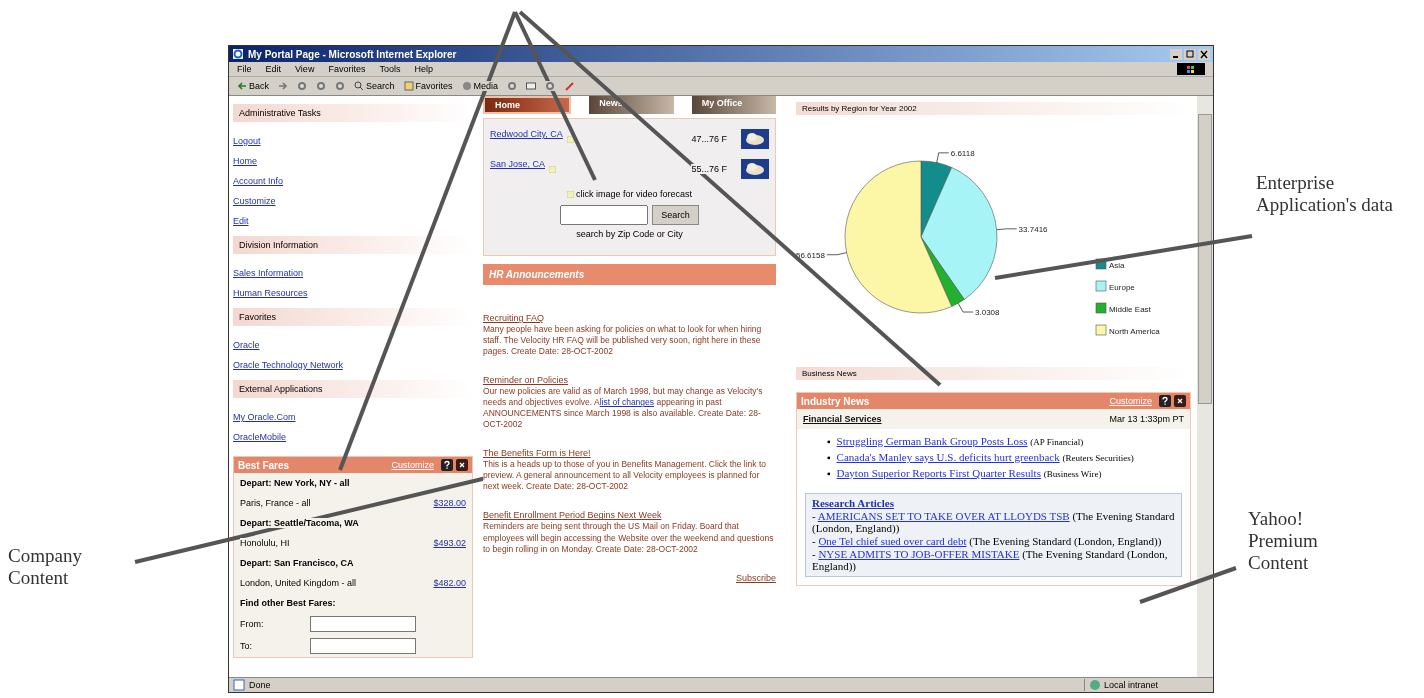 Image resolution: width=1424 pixels, height=698 pixels. I want to click on menu-item: View, so click(305, 69).